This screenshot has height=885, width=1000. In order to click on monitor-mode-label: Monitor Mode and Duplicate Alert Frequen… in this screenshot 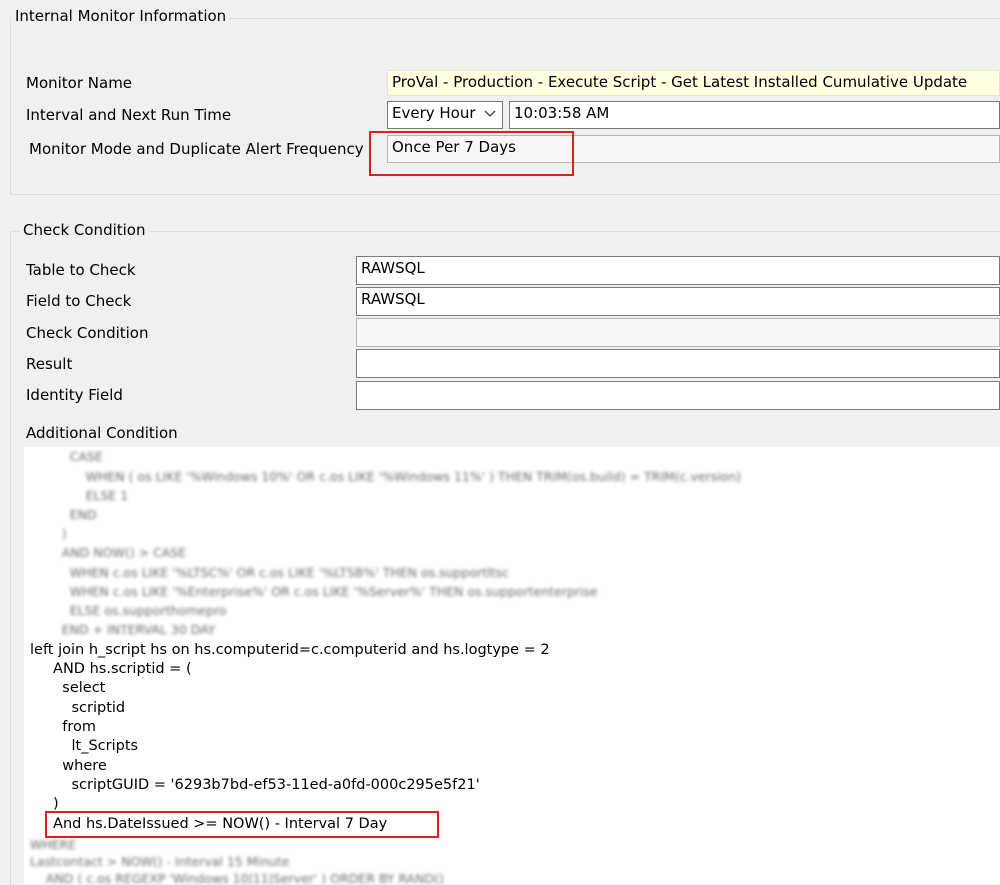, I will do `click(196, 149)`.